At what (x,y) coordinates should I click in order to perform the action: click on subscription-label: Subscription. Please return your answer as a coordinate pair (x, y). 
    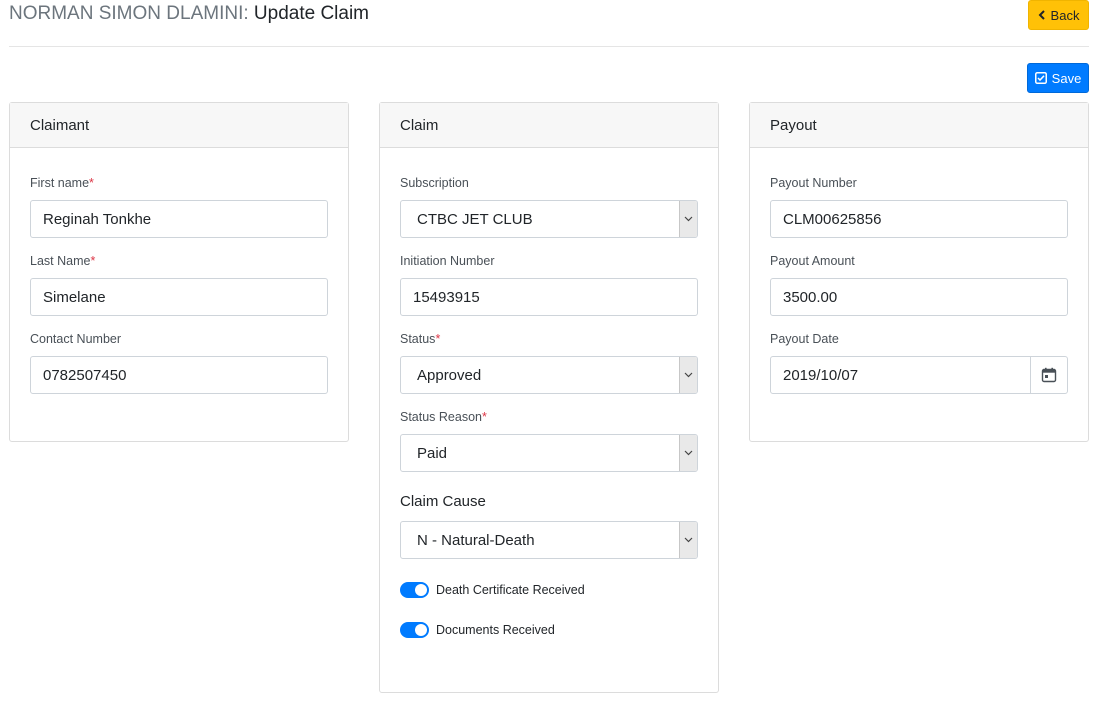
    Looking at the image, I should click on (434, 183).